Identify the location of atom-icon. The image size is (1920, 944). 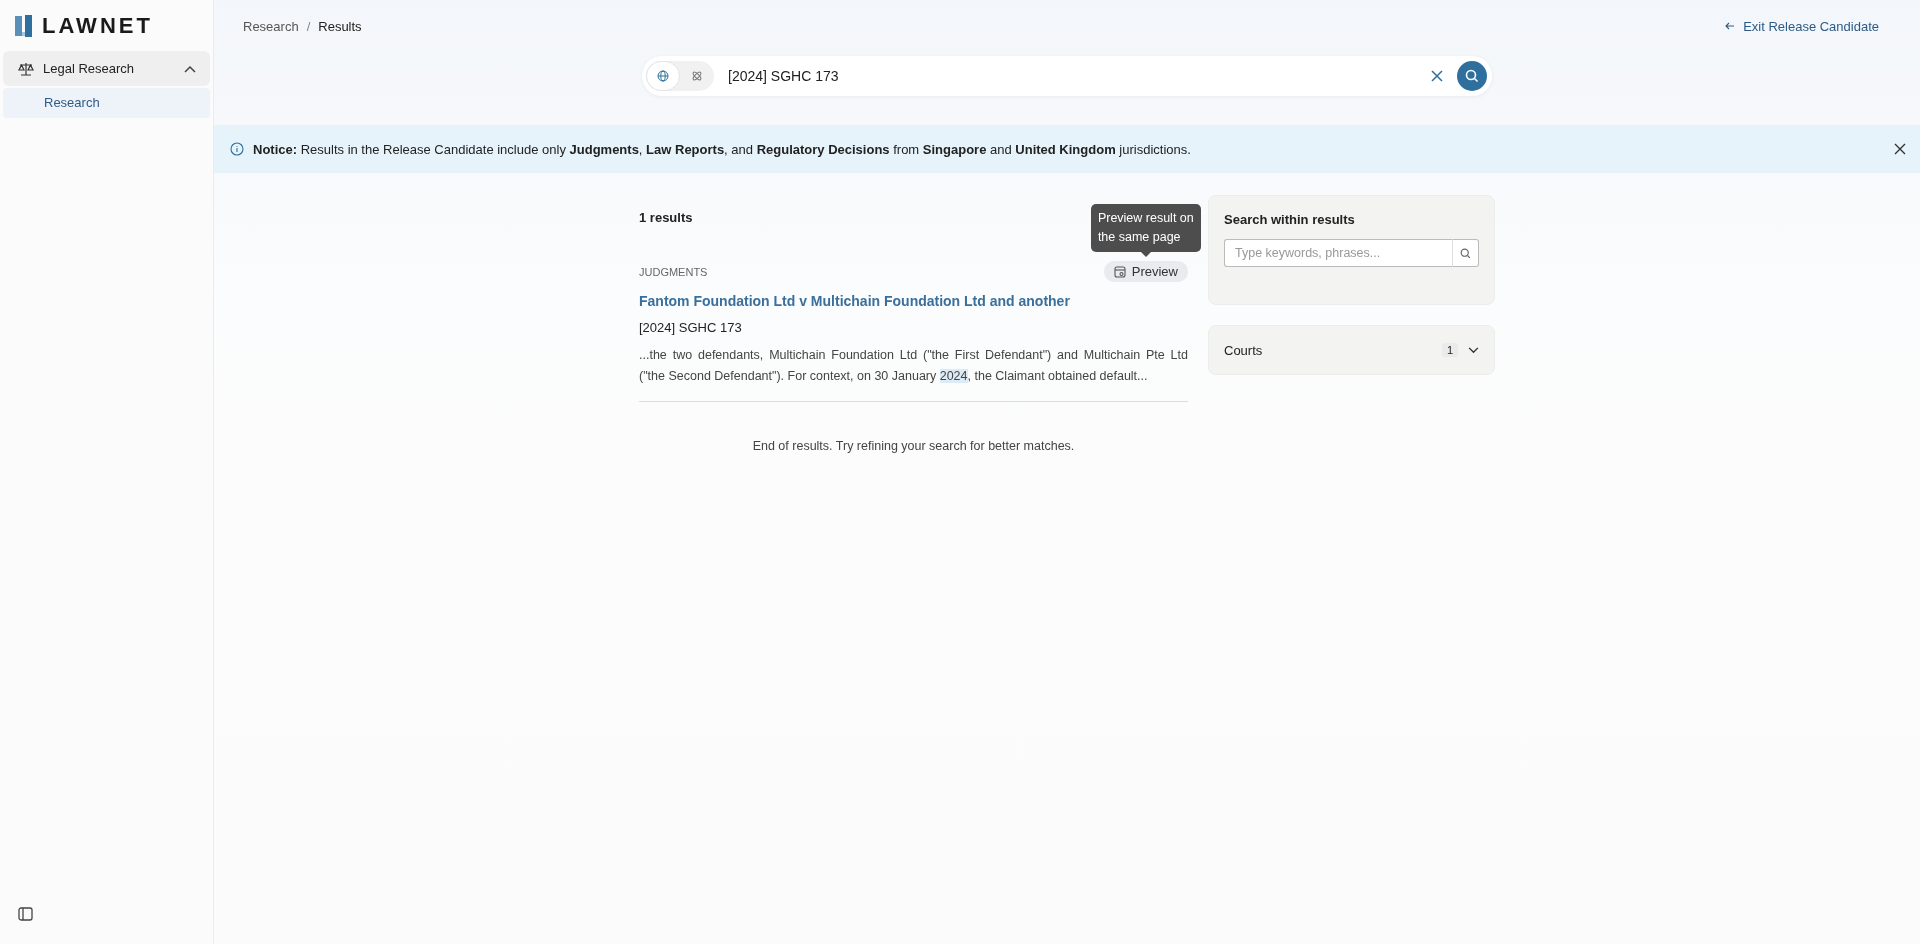
(697, 76).